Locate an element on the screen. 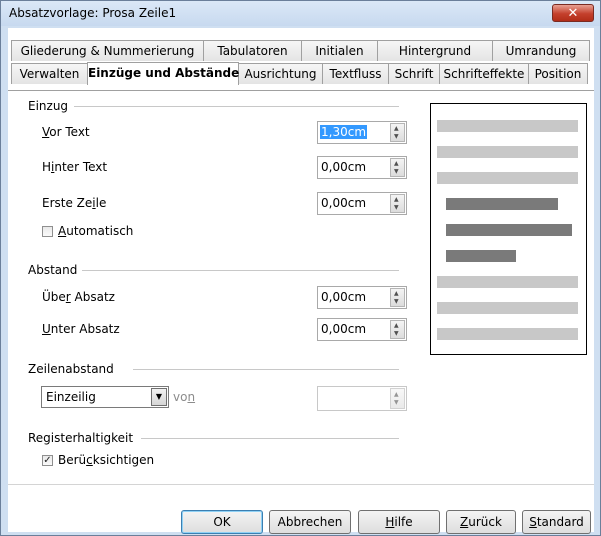 Image resolution: width=601 pixels, height=536 pixels. ueber-absatz-value: 0,00cm is located at coordinates (343, 297).